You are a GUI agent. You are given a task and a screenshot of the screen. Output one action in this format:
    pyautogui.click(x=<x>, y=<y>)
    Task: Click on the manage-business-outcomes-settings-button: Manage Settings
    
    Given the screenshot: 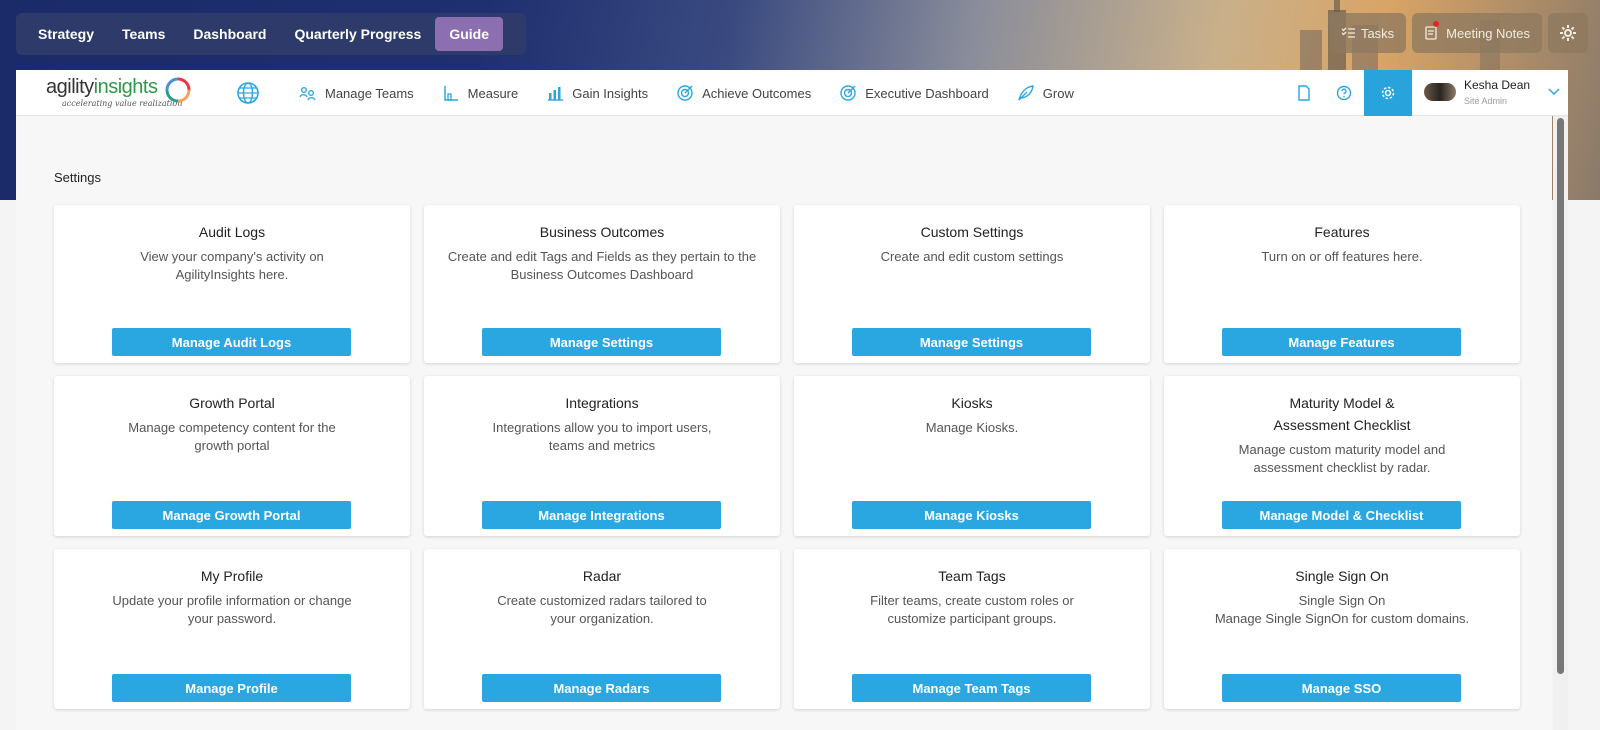 What is the action you would take?
    pyautogui.click(x=601, y=342)
    